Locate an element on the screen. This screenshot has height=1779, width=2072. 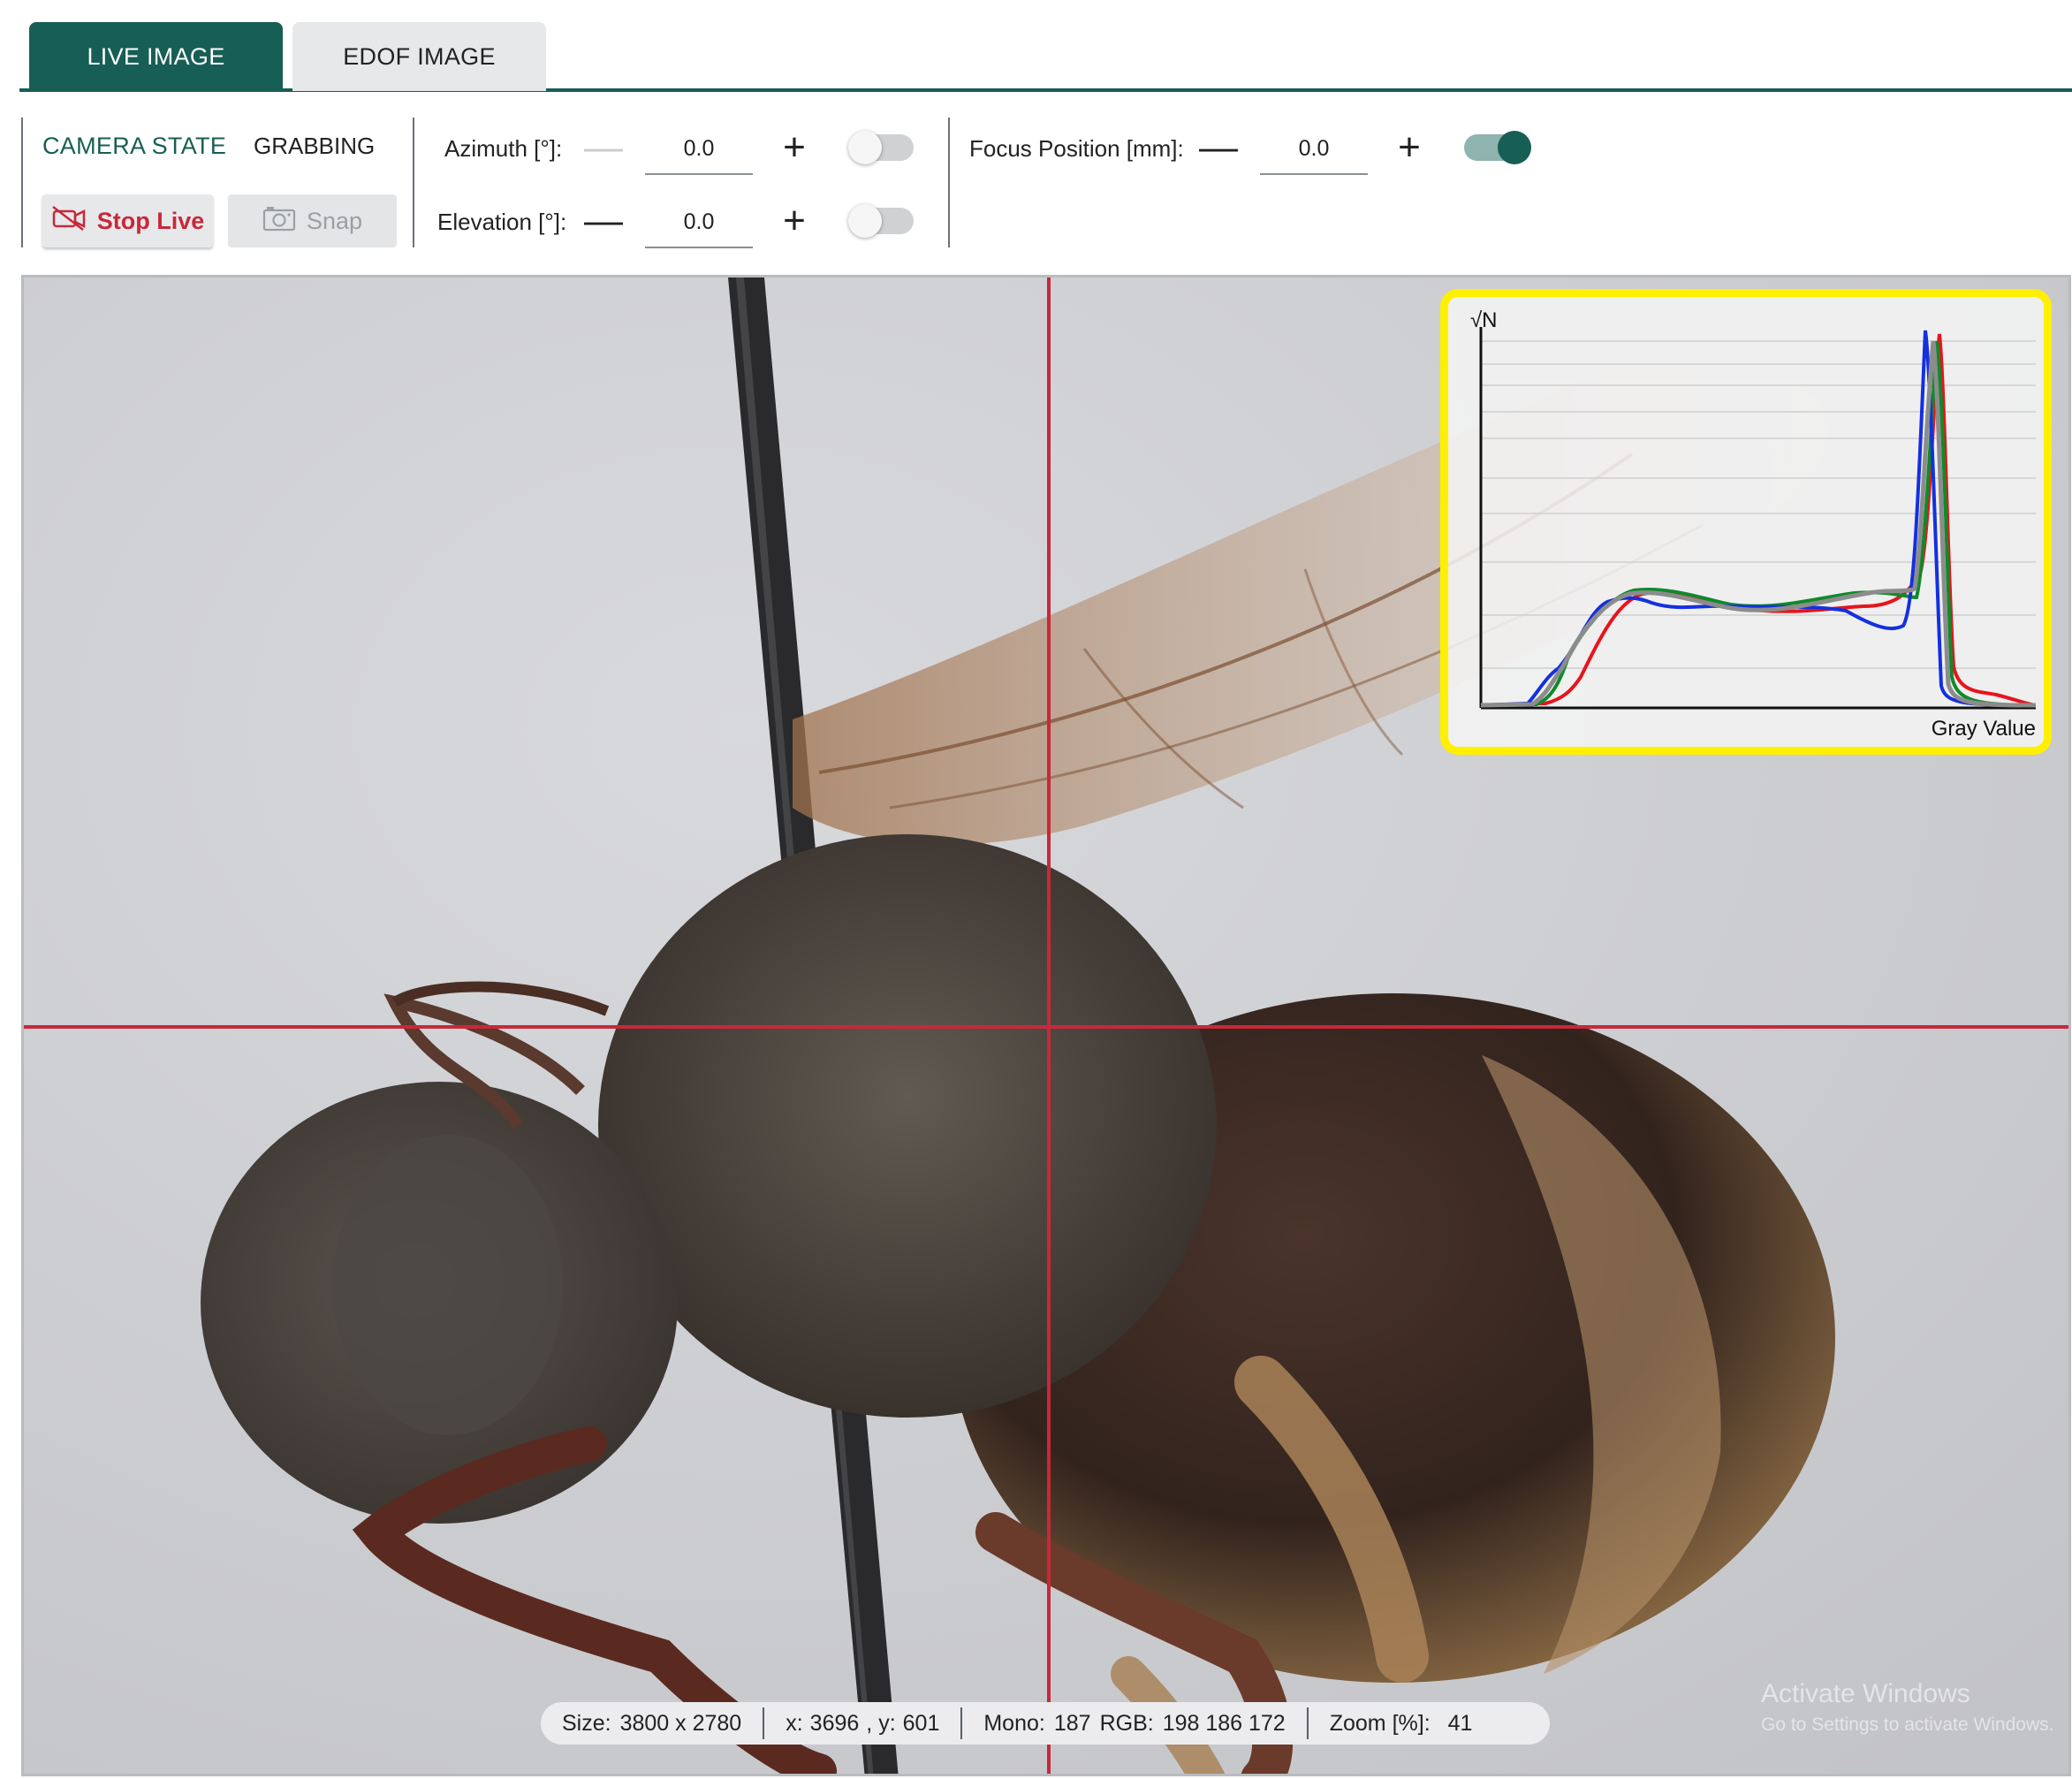
stop-live-button: Stop Live is located at coordinates (127, 220).